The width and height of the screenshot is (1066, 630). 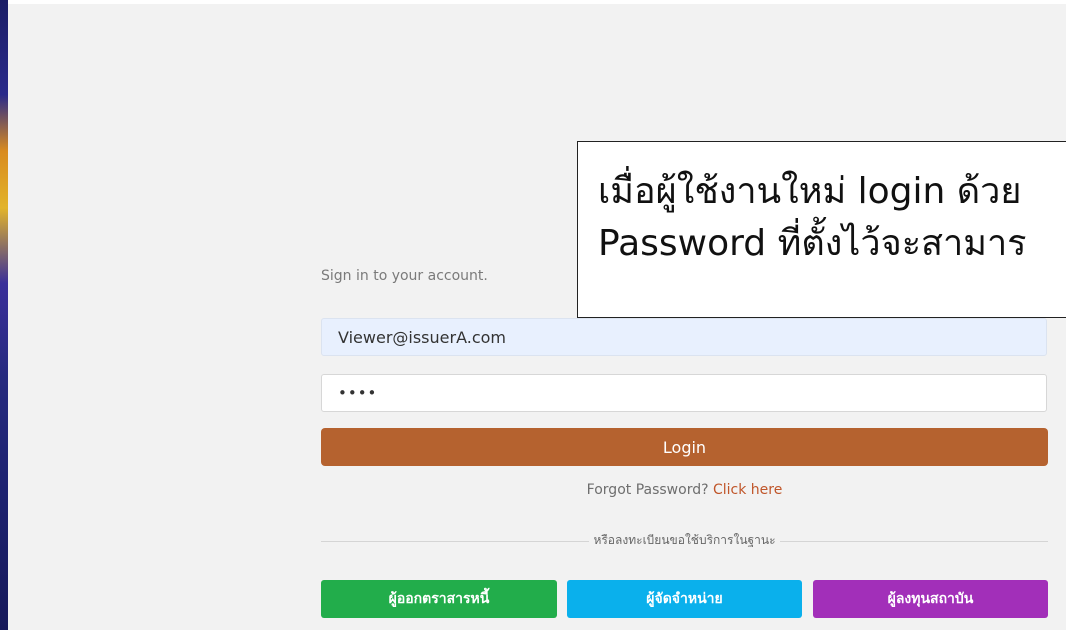 What do you see at coordinates (747, 490) in the screenshot?
I see `click-here-link: Click here` at bounding box center [747, 490].